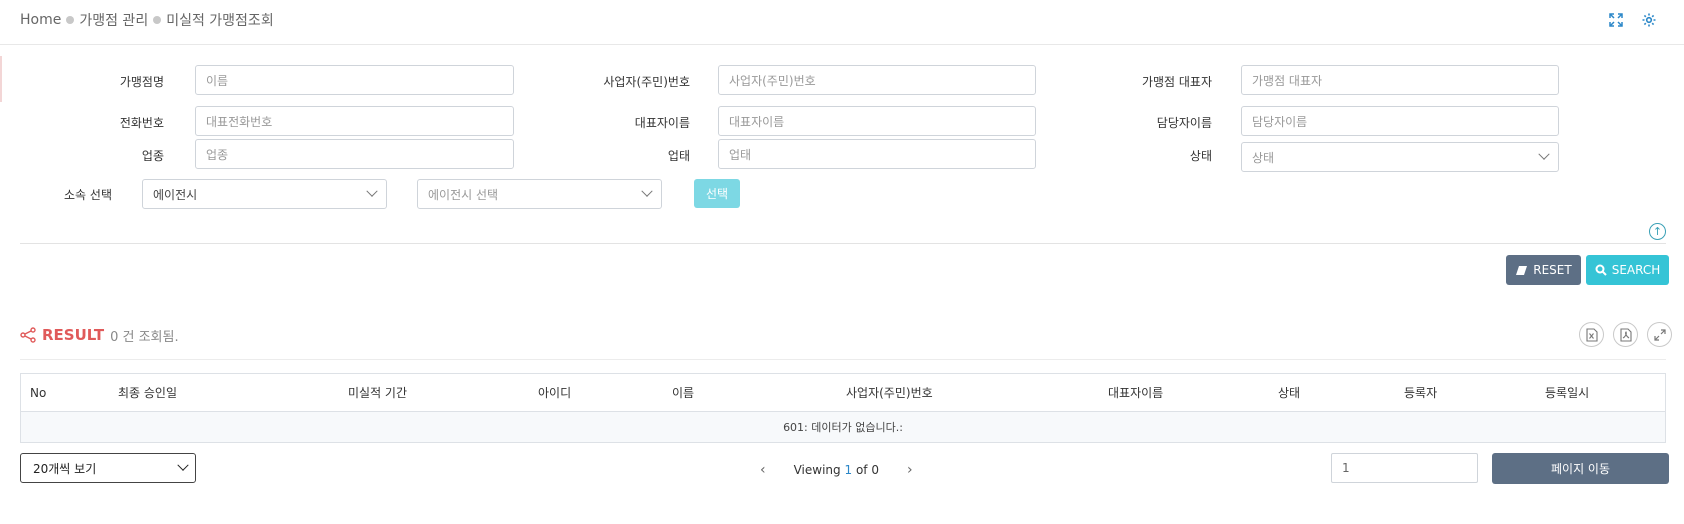 The image size is (1684, 524). Describe the element at coordinates (717, 193) in the screenshot. I see `select-button: 선택` at that location.